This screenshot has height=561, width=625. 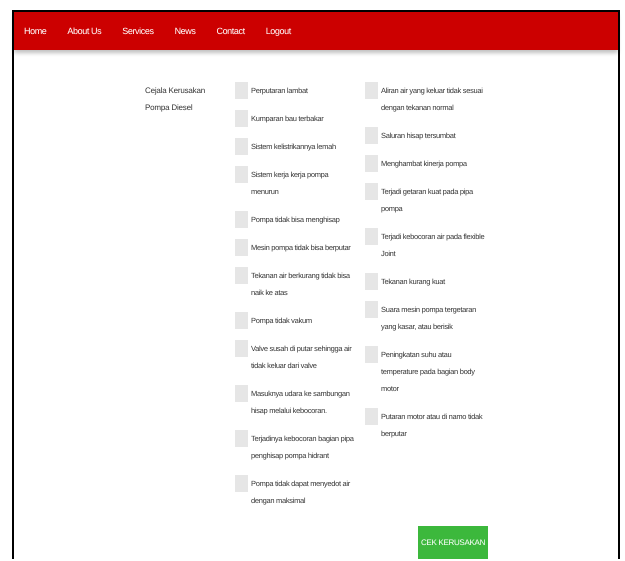 I want to click on nav-link: Home, so click(x=35, y=31).